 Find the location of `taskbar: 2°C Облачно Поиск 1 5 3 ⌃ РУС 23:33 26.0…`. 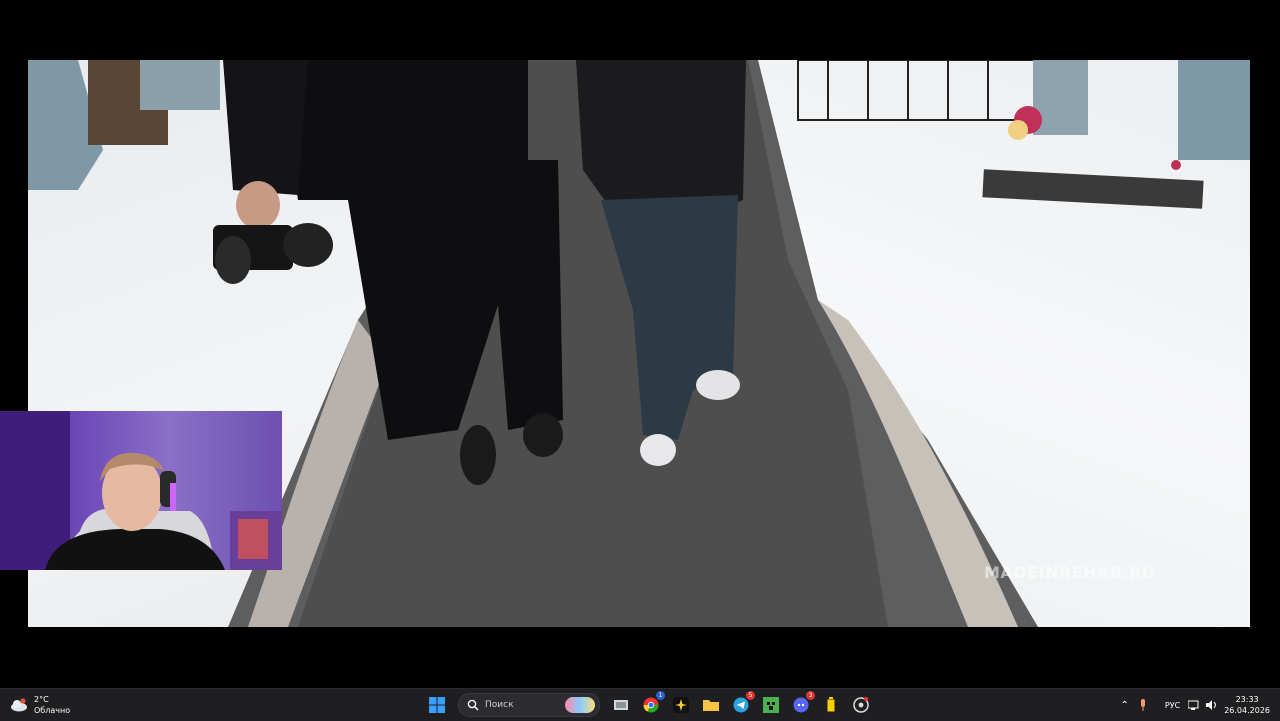

taskbar: 2°C Облачно Поиск 1 5 3 ⌃ РУС 23:33 26.0… is located at coordinates (640, 704).